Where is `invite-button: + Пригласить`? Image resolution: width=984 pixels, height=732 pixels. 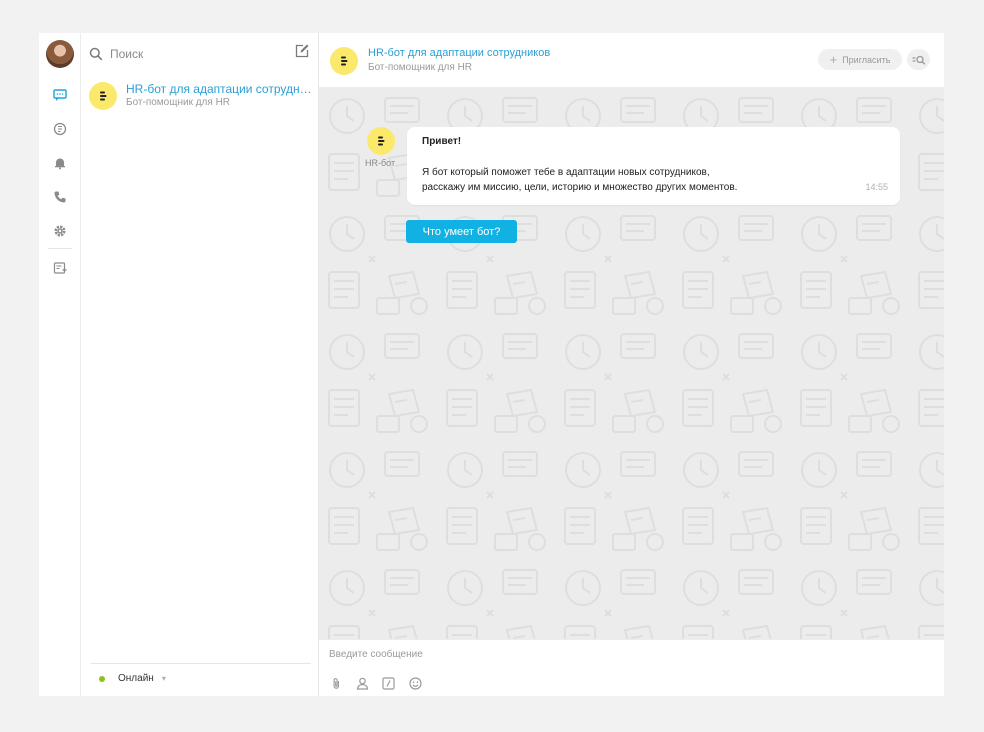 invite-button: + Пригласить is located at coordinates (860, 59).